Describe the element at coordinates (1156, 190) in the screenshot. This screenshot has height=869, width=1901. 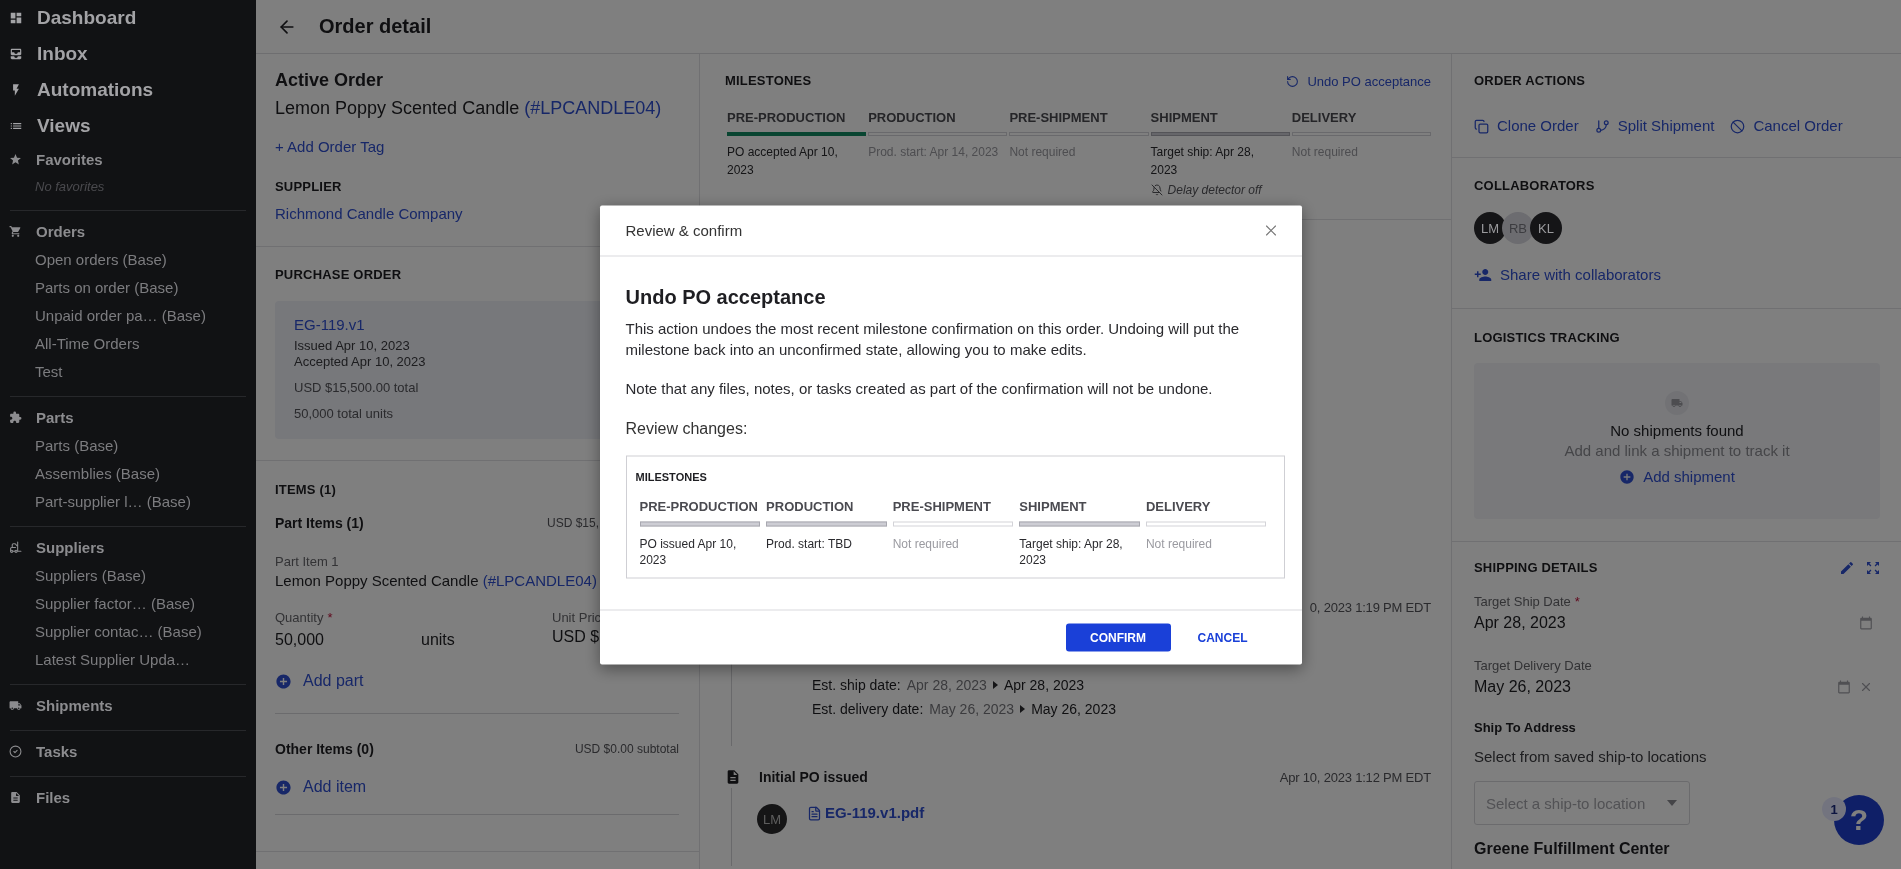
I see `bell-off-icon` at that location.